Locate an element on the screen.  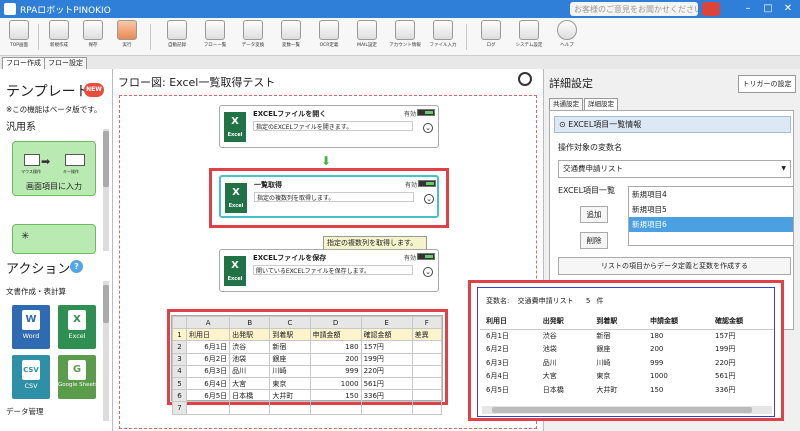
list-item: 新規項目4 is located at coordinates (711, 194).